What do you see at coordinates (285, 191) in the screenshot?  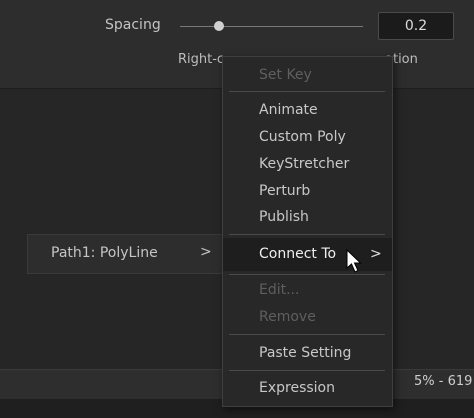 I see `menu-item-label: Perturb` at bounding box center [285, 191].